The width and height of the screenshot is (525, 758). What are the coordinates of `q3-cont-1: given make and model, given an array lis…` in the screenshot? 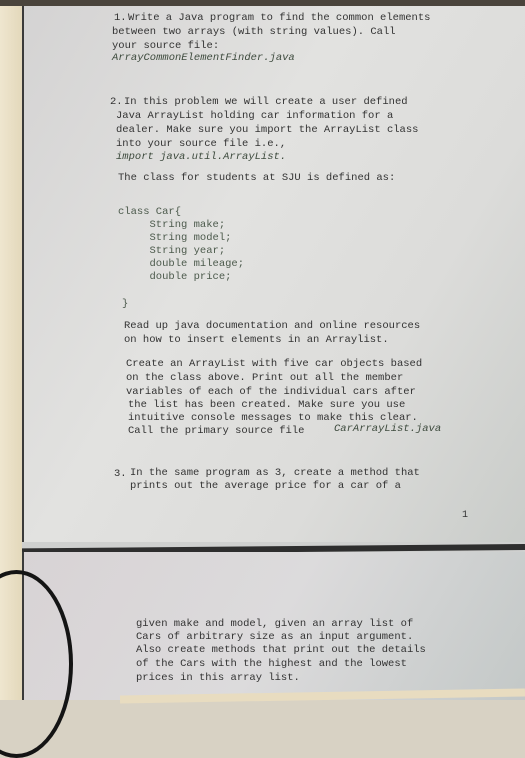 It's located at (275, 624).